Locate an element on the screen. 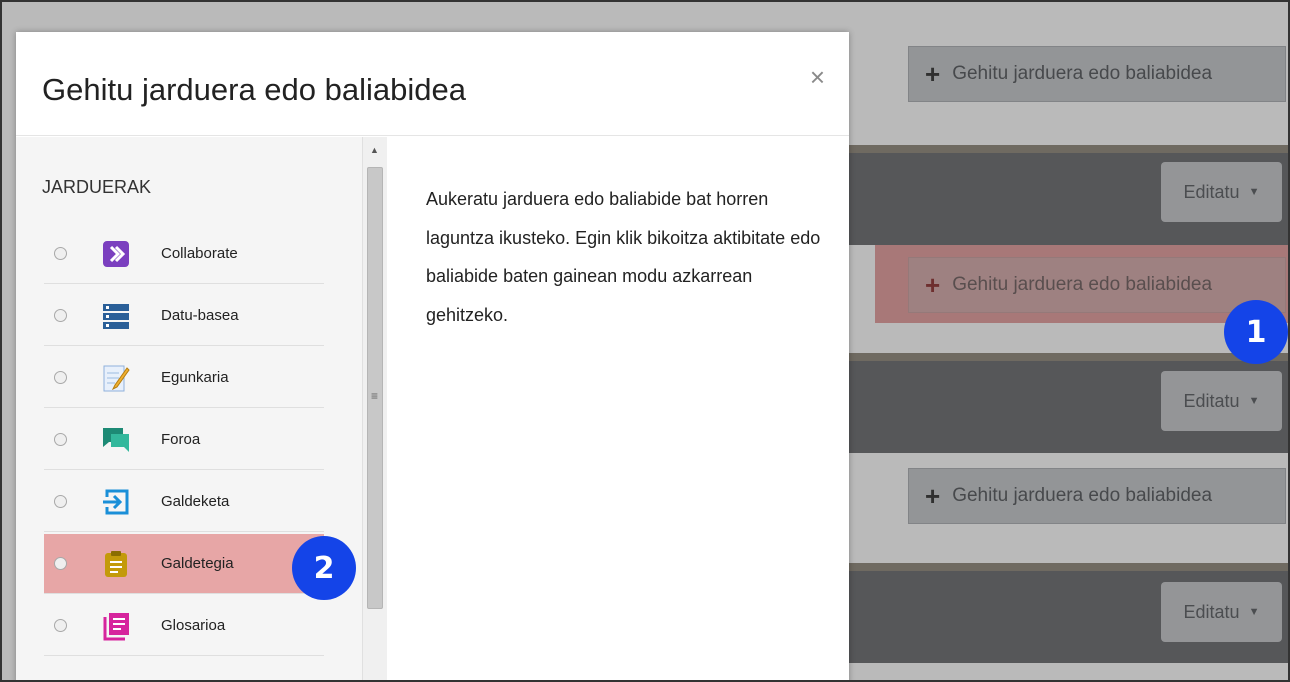 The height and width of the screenshot is (682, 1290). activity-label: Egunkaria is located at coordinates (195, 377).